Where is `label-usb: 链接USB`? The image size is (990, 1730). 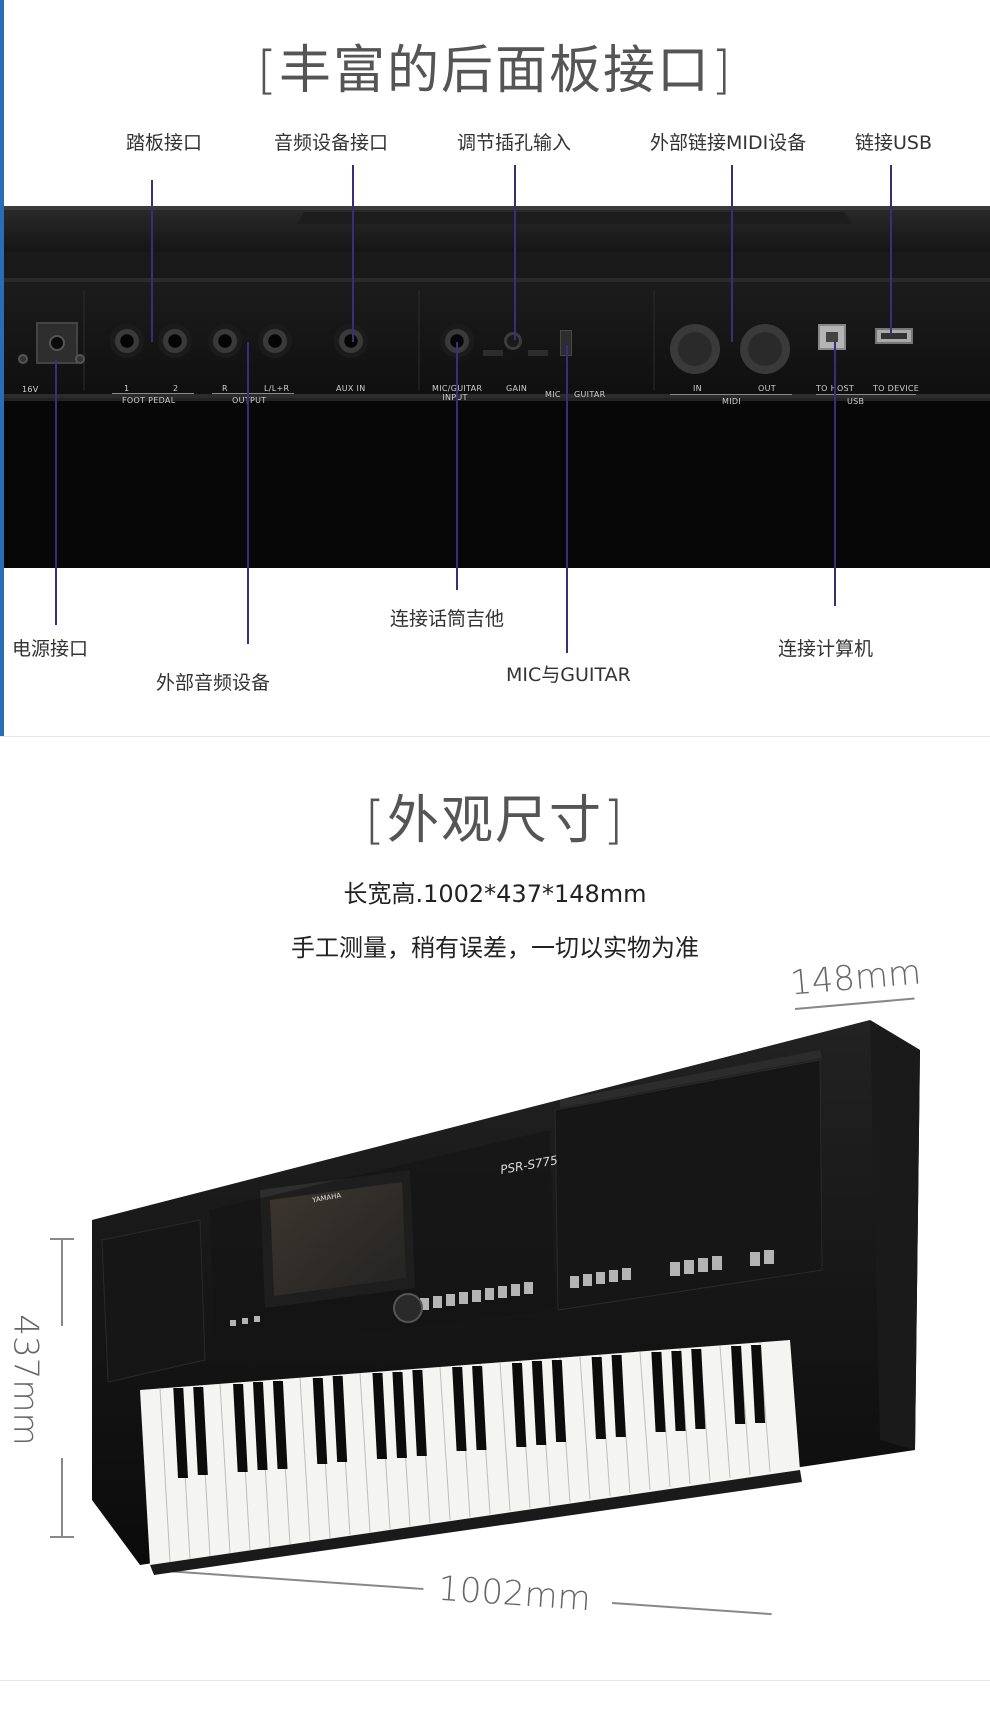
label-usb: 链接USB is located at coordinates (894, 143).